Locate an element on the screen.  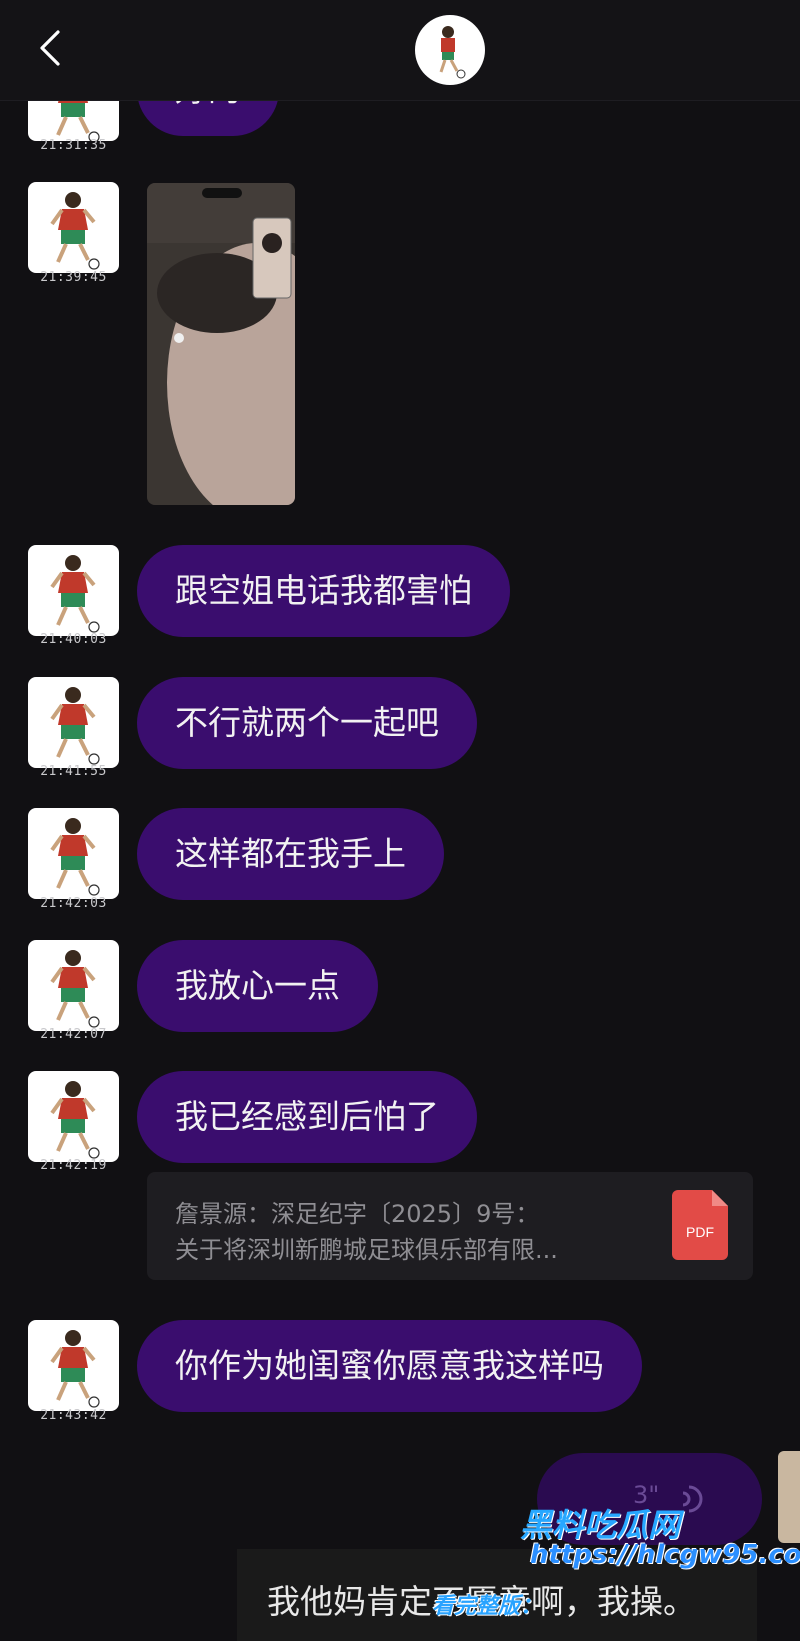
message-bubble: 跟空姐电话我都害怕 is located at coordinates (323, 591).